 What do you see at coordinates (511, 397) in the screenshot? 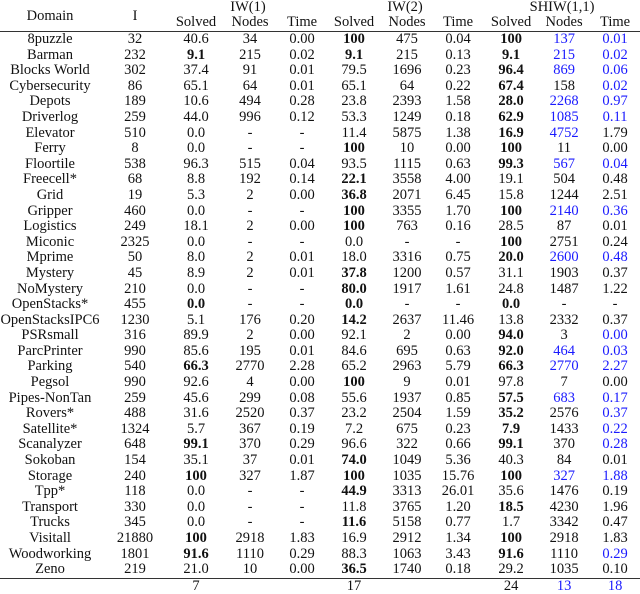
I see `solved-cell: 57.5` at bounding box center [511, 397].